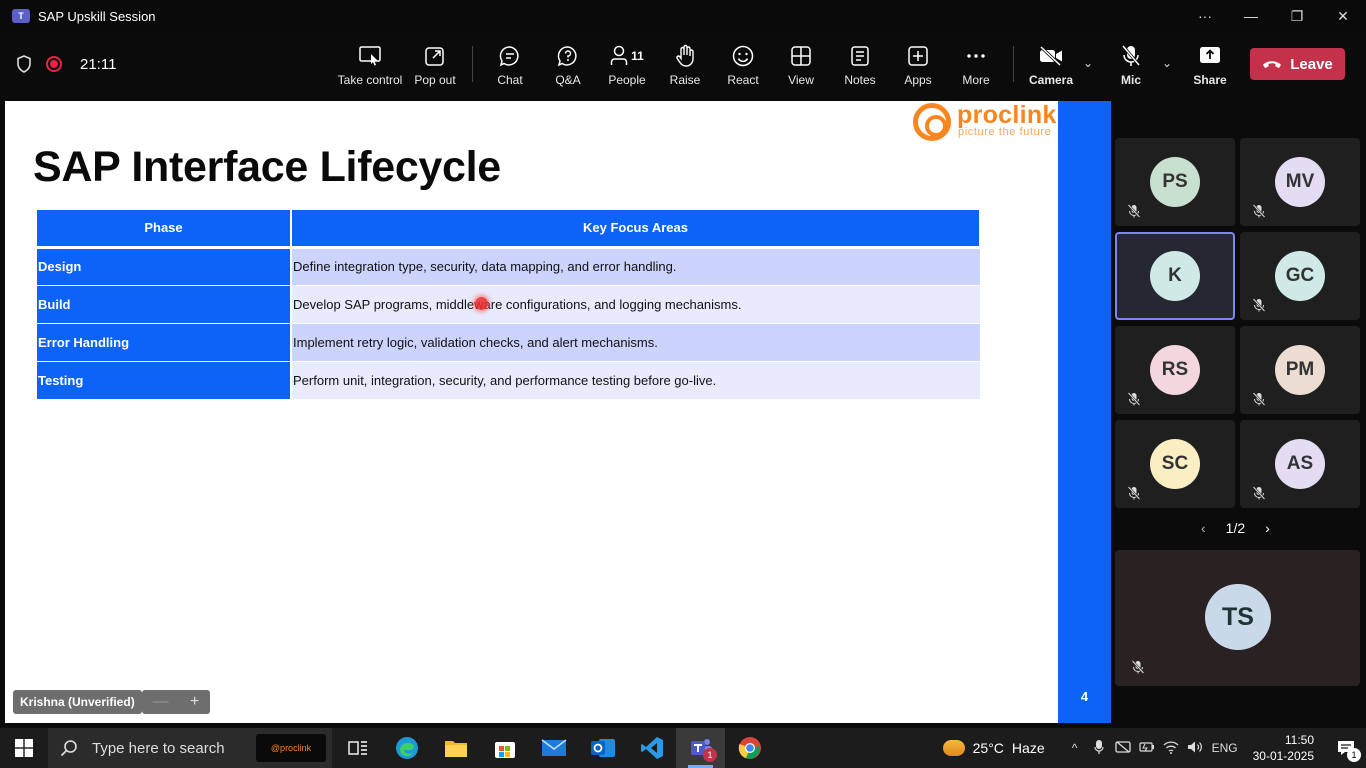 This screenshot has width=1366, height=768. What do you see at coordinates (1167, 63) in the screenshot?
I see `mic-options-chevron-icon: ⌄` at bounding box center [1167, 63].